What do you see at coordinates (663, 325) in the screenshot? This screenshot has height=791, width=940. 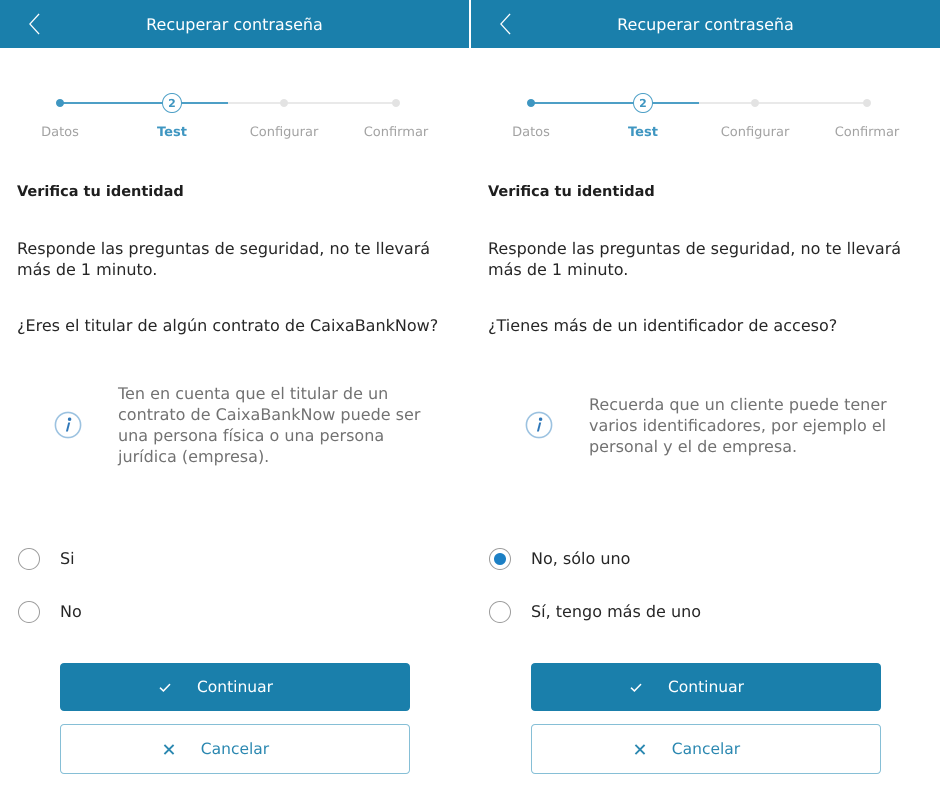 I see `question-text: ¿Tienes más de un identificador de acceso?` at bounding box center [663, 325].